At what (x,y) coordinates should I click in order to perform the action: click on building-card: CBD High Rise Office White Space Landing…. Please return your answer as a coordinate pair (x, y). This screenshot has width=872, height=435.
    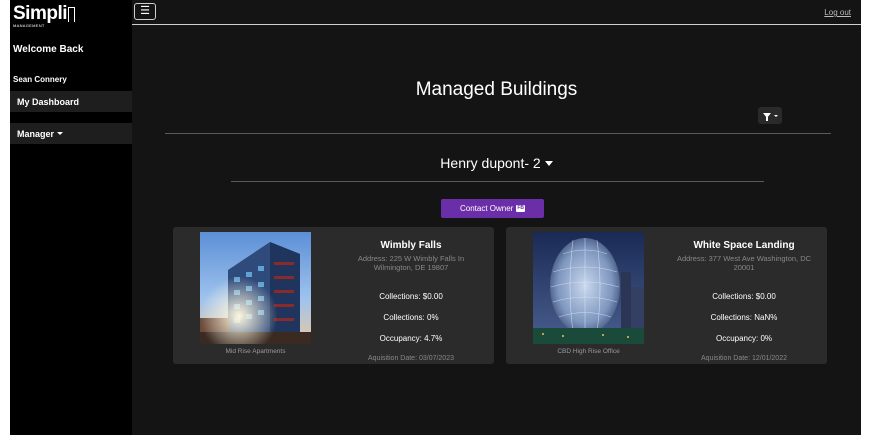
    Looking at the image, I should click on (666, 295).